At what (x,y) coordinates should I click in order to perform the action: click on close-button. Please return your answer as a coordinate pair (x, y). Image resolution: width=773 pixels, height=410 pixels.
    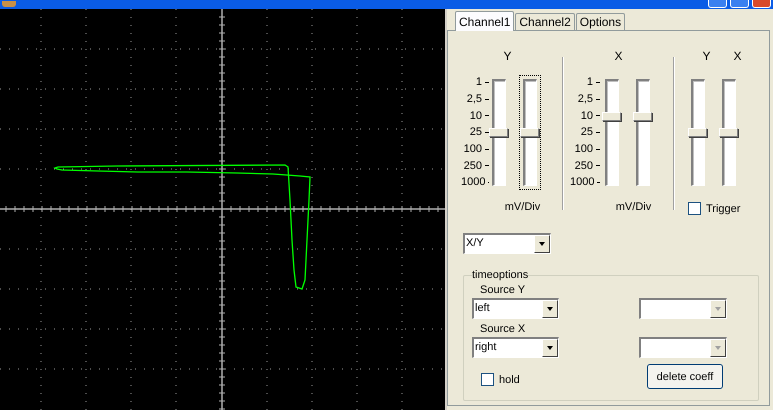
    Looking at the image, I should click on (761, 4).